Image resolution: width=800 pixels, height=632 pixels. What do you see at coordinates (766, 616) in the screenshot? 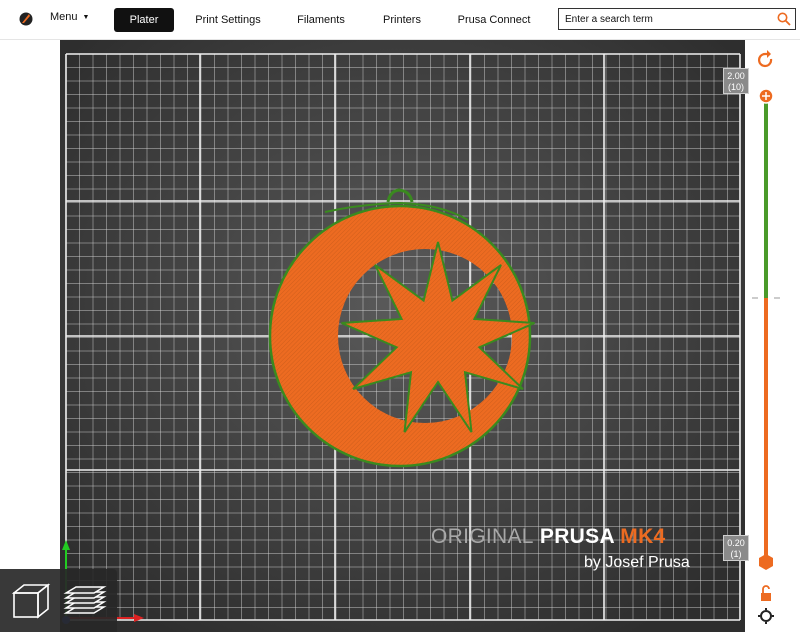
I see `cog-icon` at bounding box center [766, 616].